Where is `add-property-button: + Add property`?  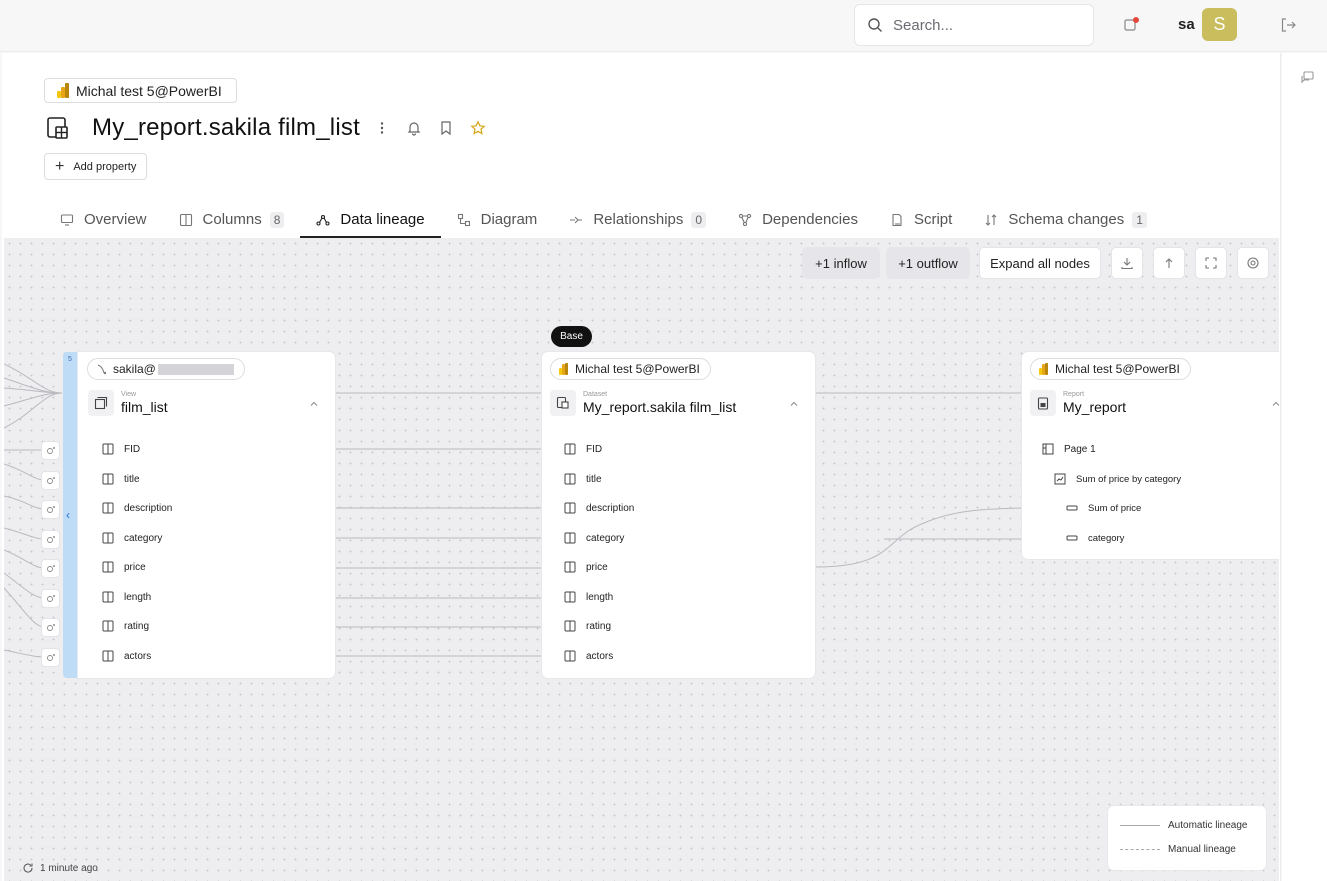 add-property-button: + Add property is located at coordinates (96, 166).